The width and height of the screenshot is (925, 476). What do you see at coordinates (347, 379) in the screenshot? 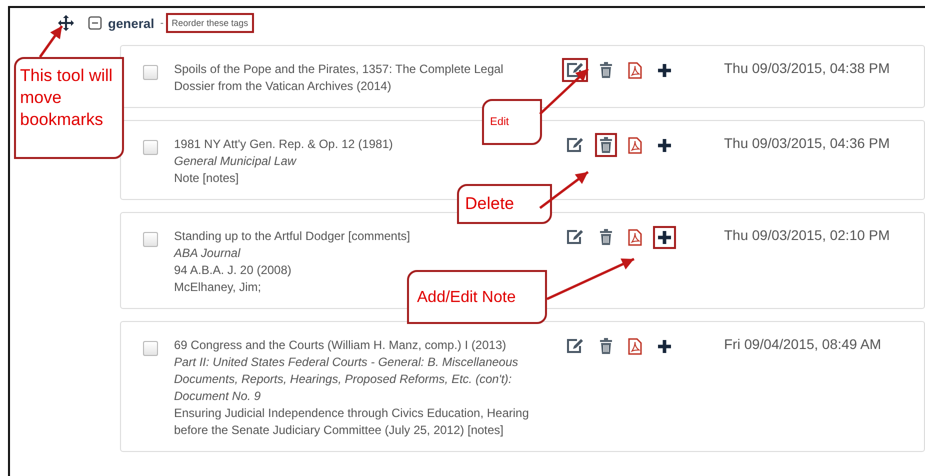
I see `bookmark-source: Part II: United States Federal Courts - General: B. Miscellaneous Documents, Reports, Hearings, Proposed Reforms, Etc. (con't): Document No. 9` at bounding box center [347, 379].